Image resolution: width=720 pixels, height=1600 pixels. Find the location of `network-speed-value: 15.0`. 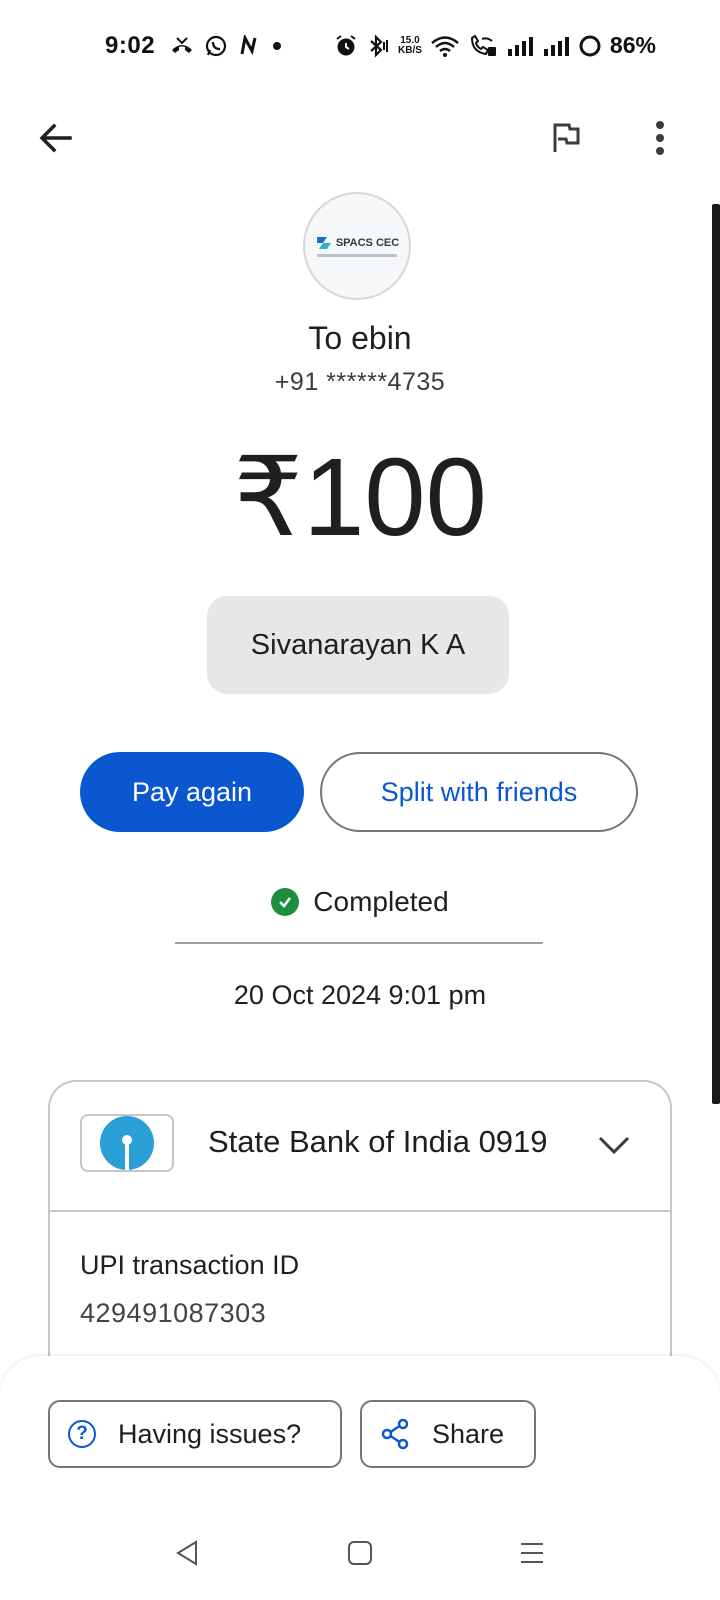

network-speed-value: 15.0 is located at coordinates (410, 40).